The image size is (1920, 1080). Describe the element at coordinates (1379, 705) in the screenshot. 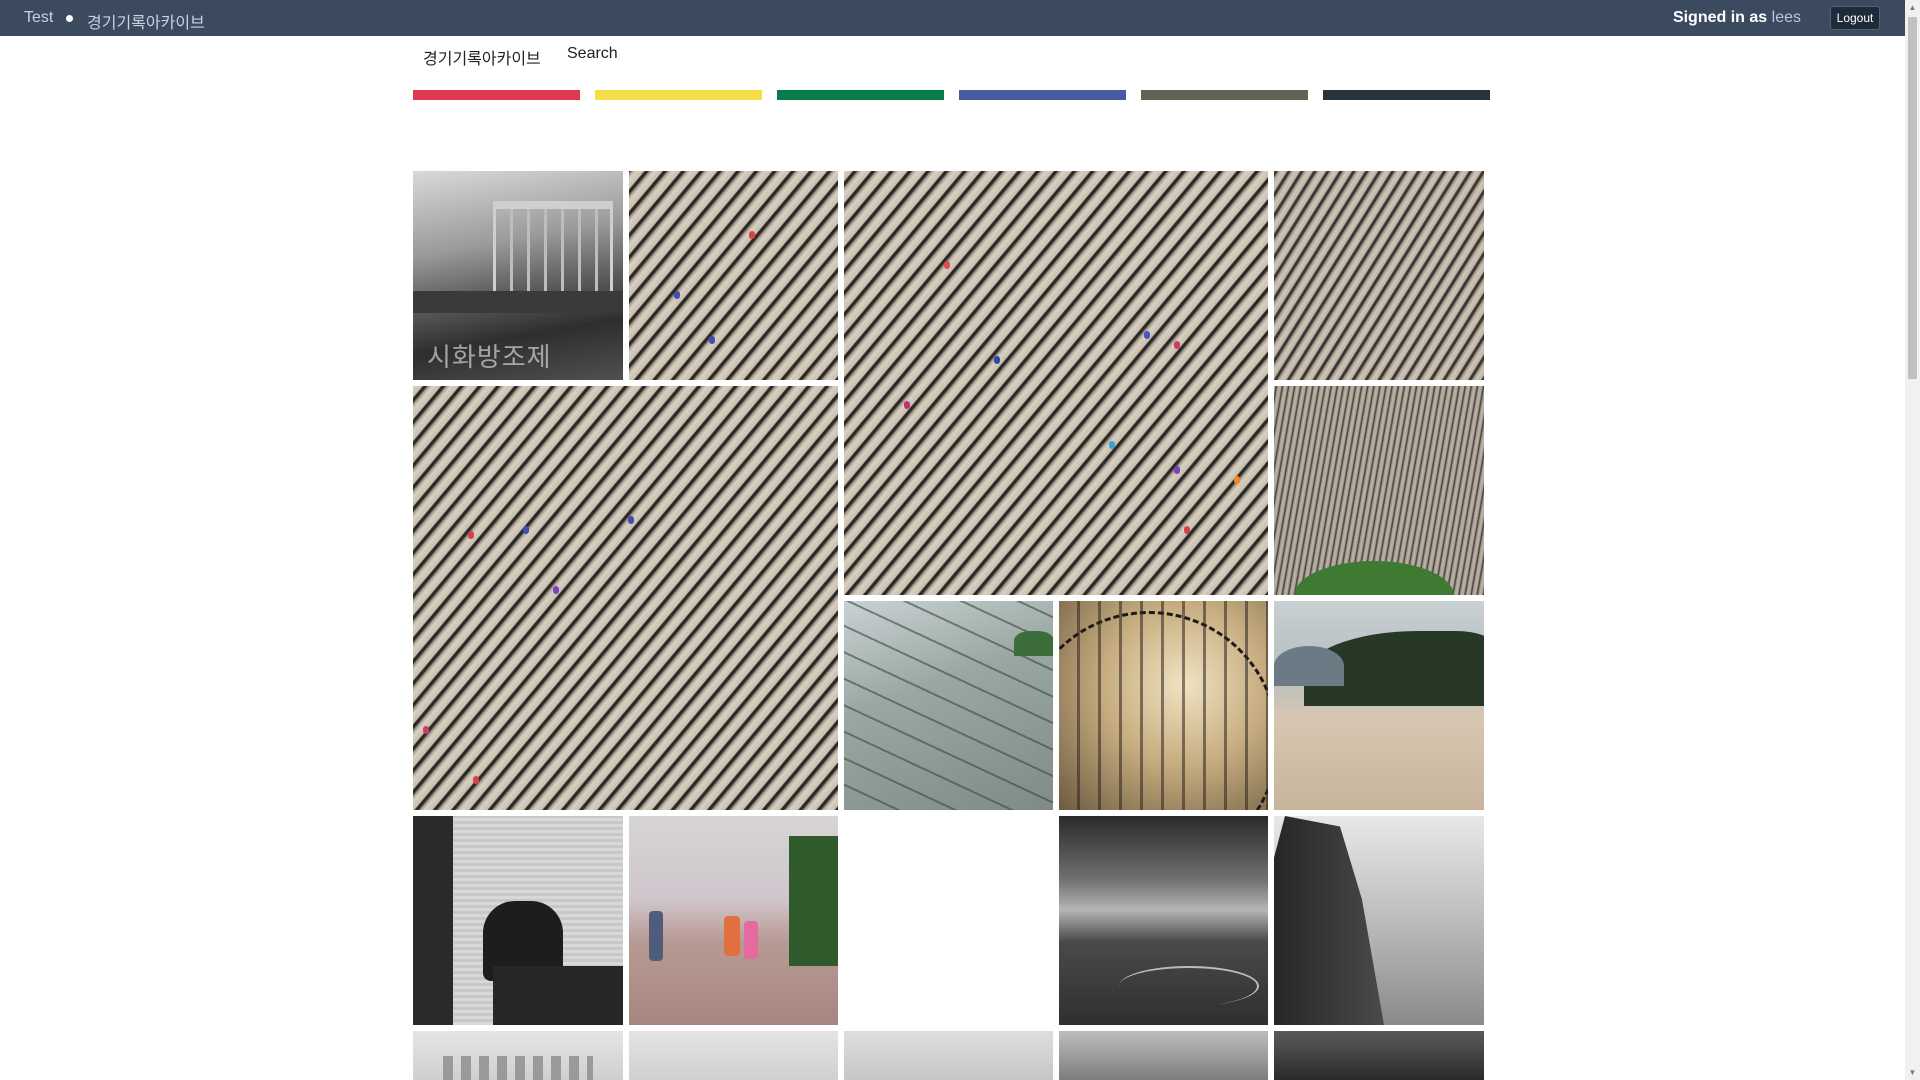

I see `photo-coast-forest` at that location.